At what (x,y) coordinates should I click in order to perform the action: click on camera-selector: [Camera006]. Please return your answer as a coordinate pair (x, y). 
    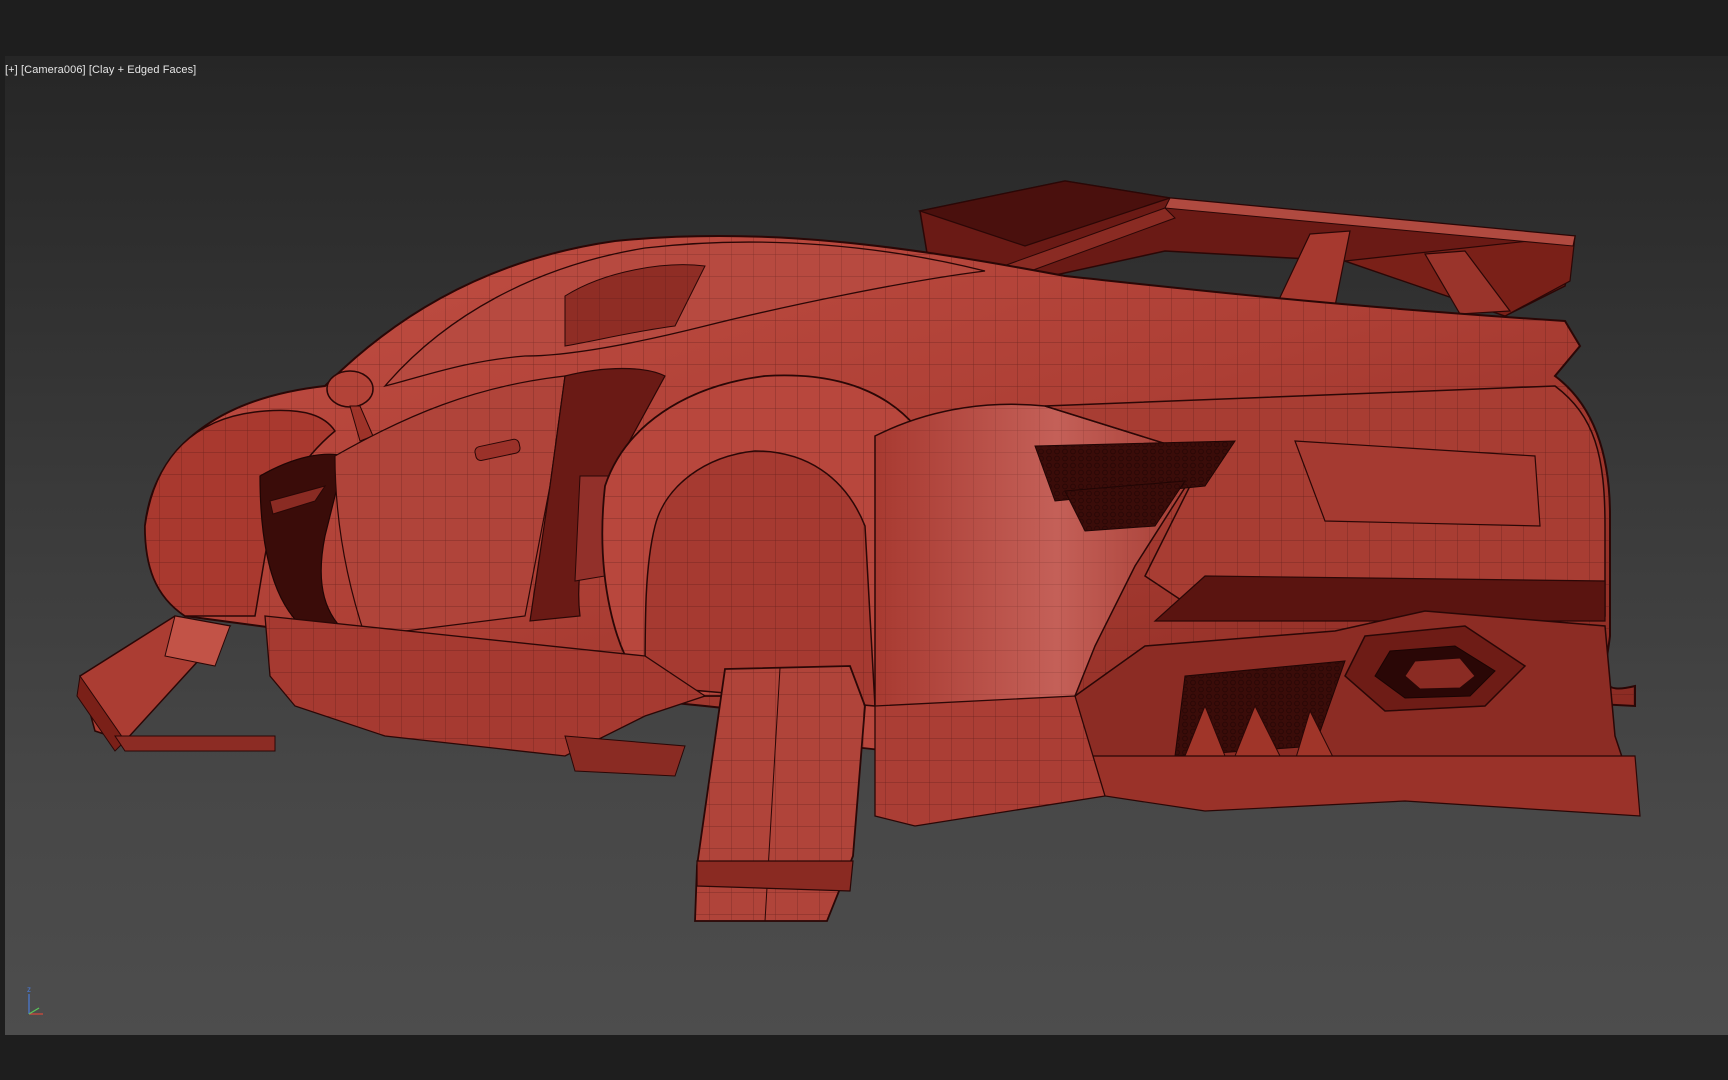
    Looking at the image, I should click on (53, 70).